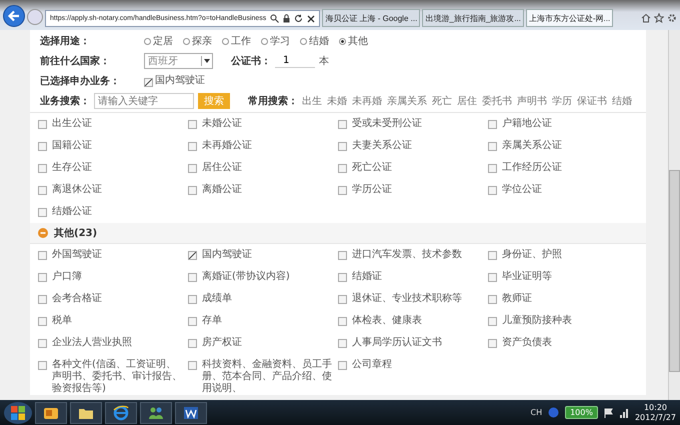  I want to click on common-search-link: 学历, so click(562, 101).